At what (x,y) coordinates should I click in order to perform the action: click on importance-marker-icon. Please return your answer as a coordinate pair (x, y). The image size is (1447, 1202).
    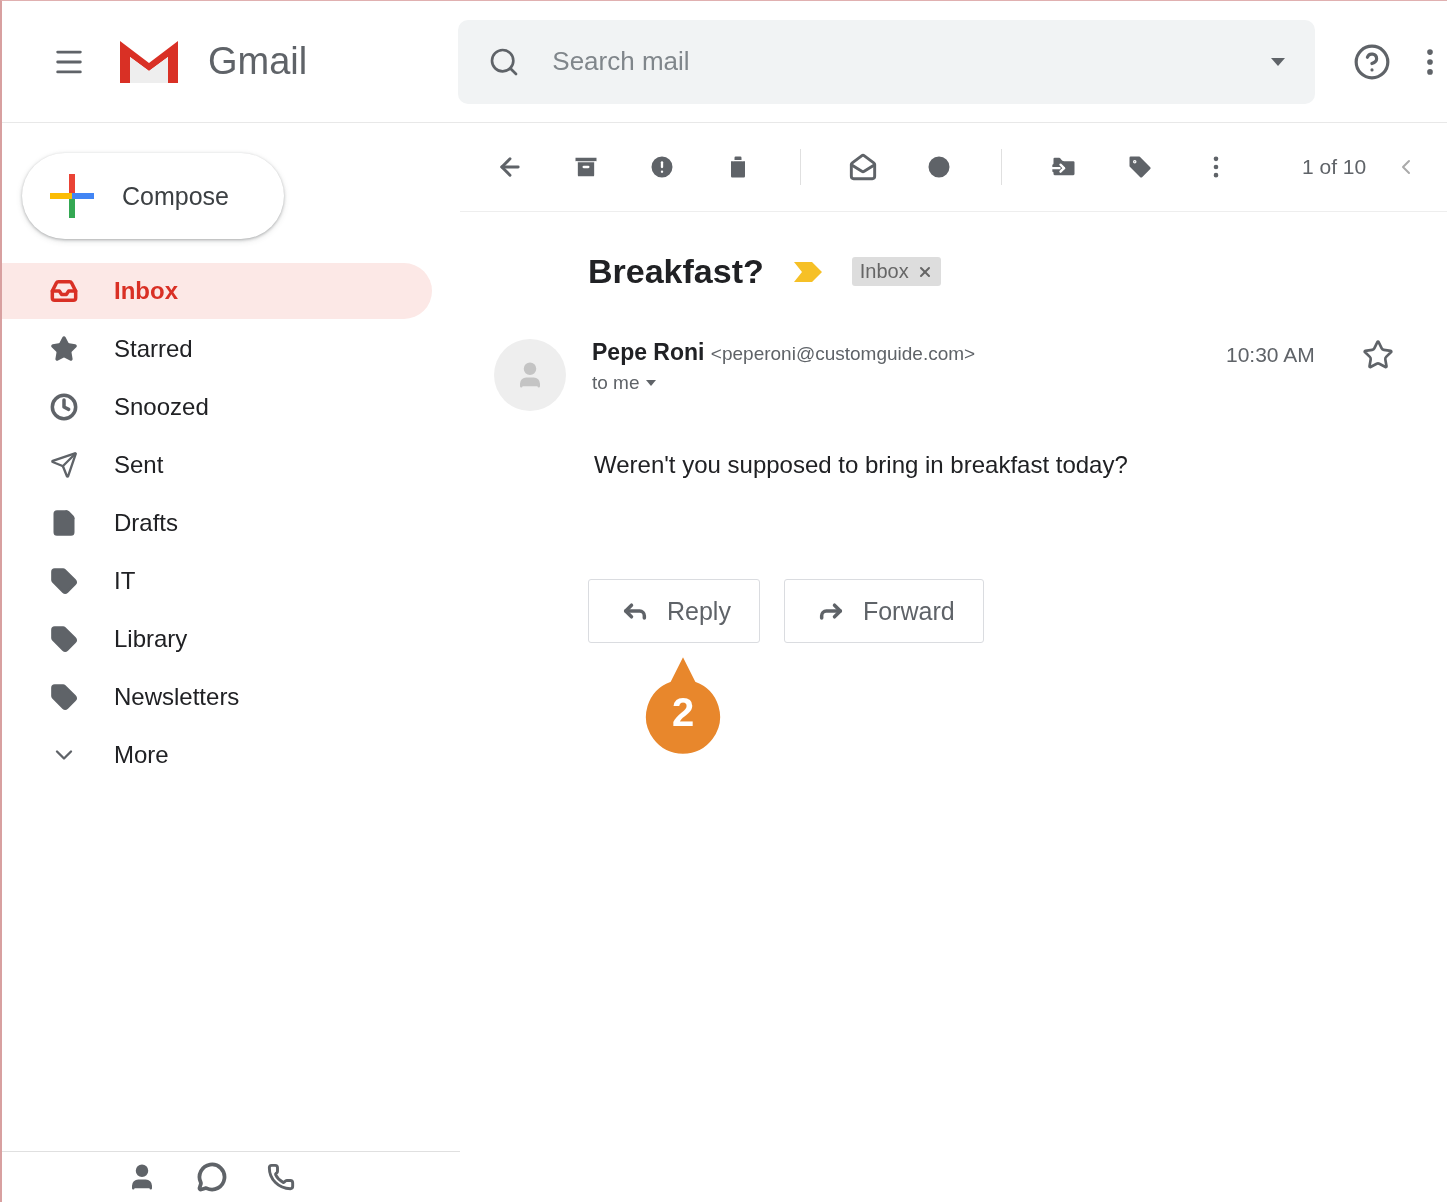
    Looking at the image, I should click on (807, 271).